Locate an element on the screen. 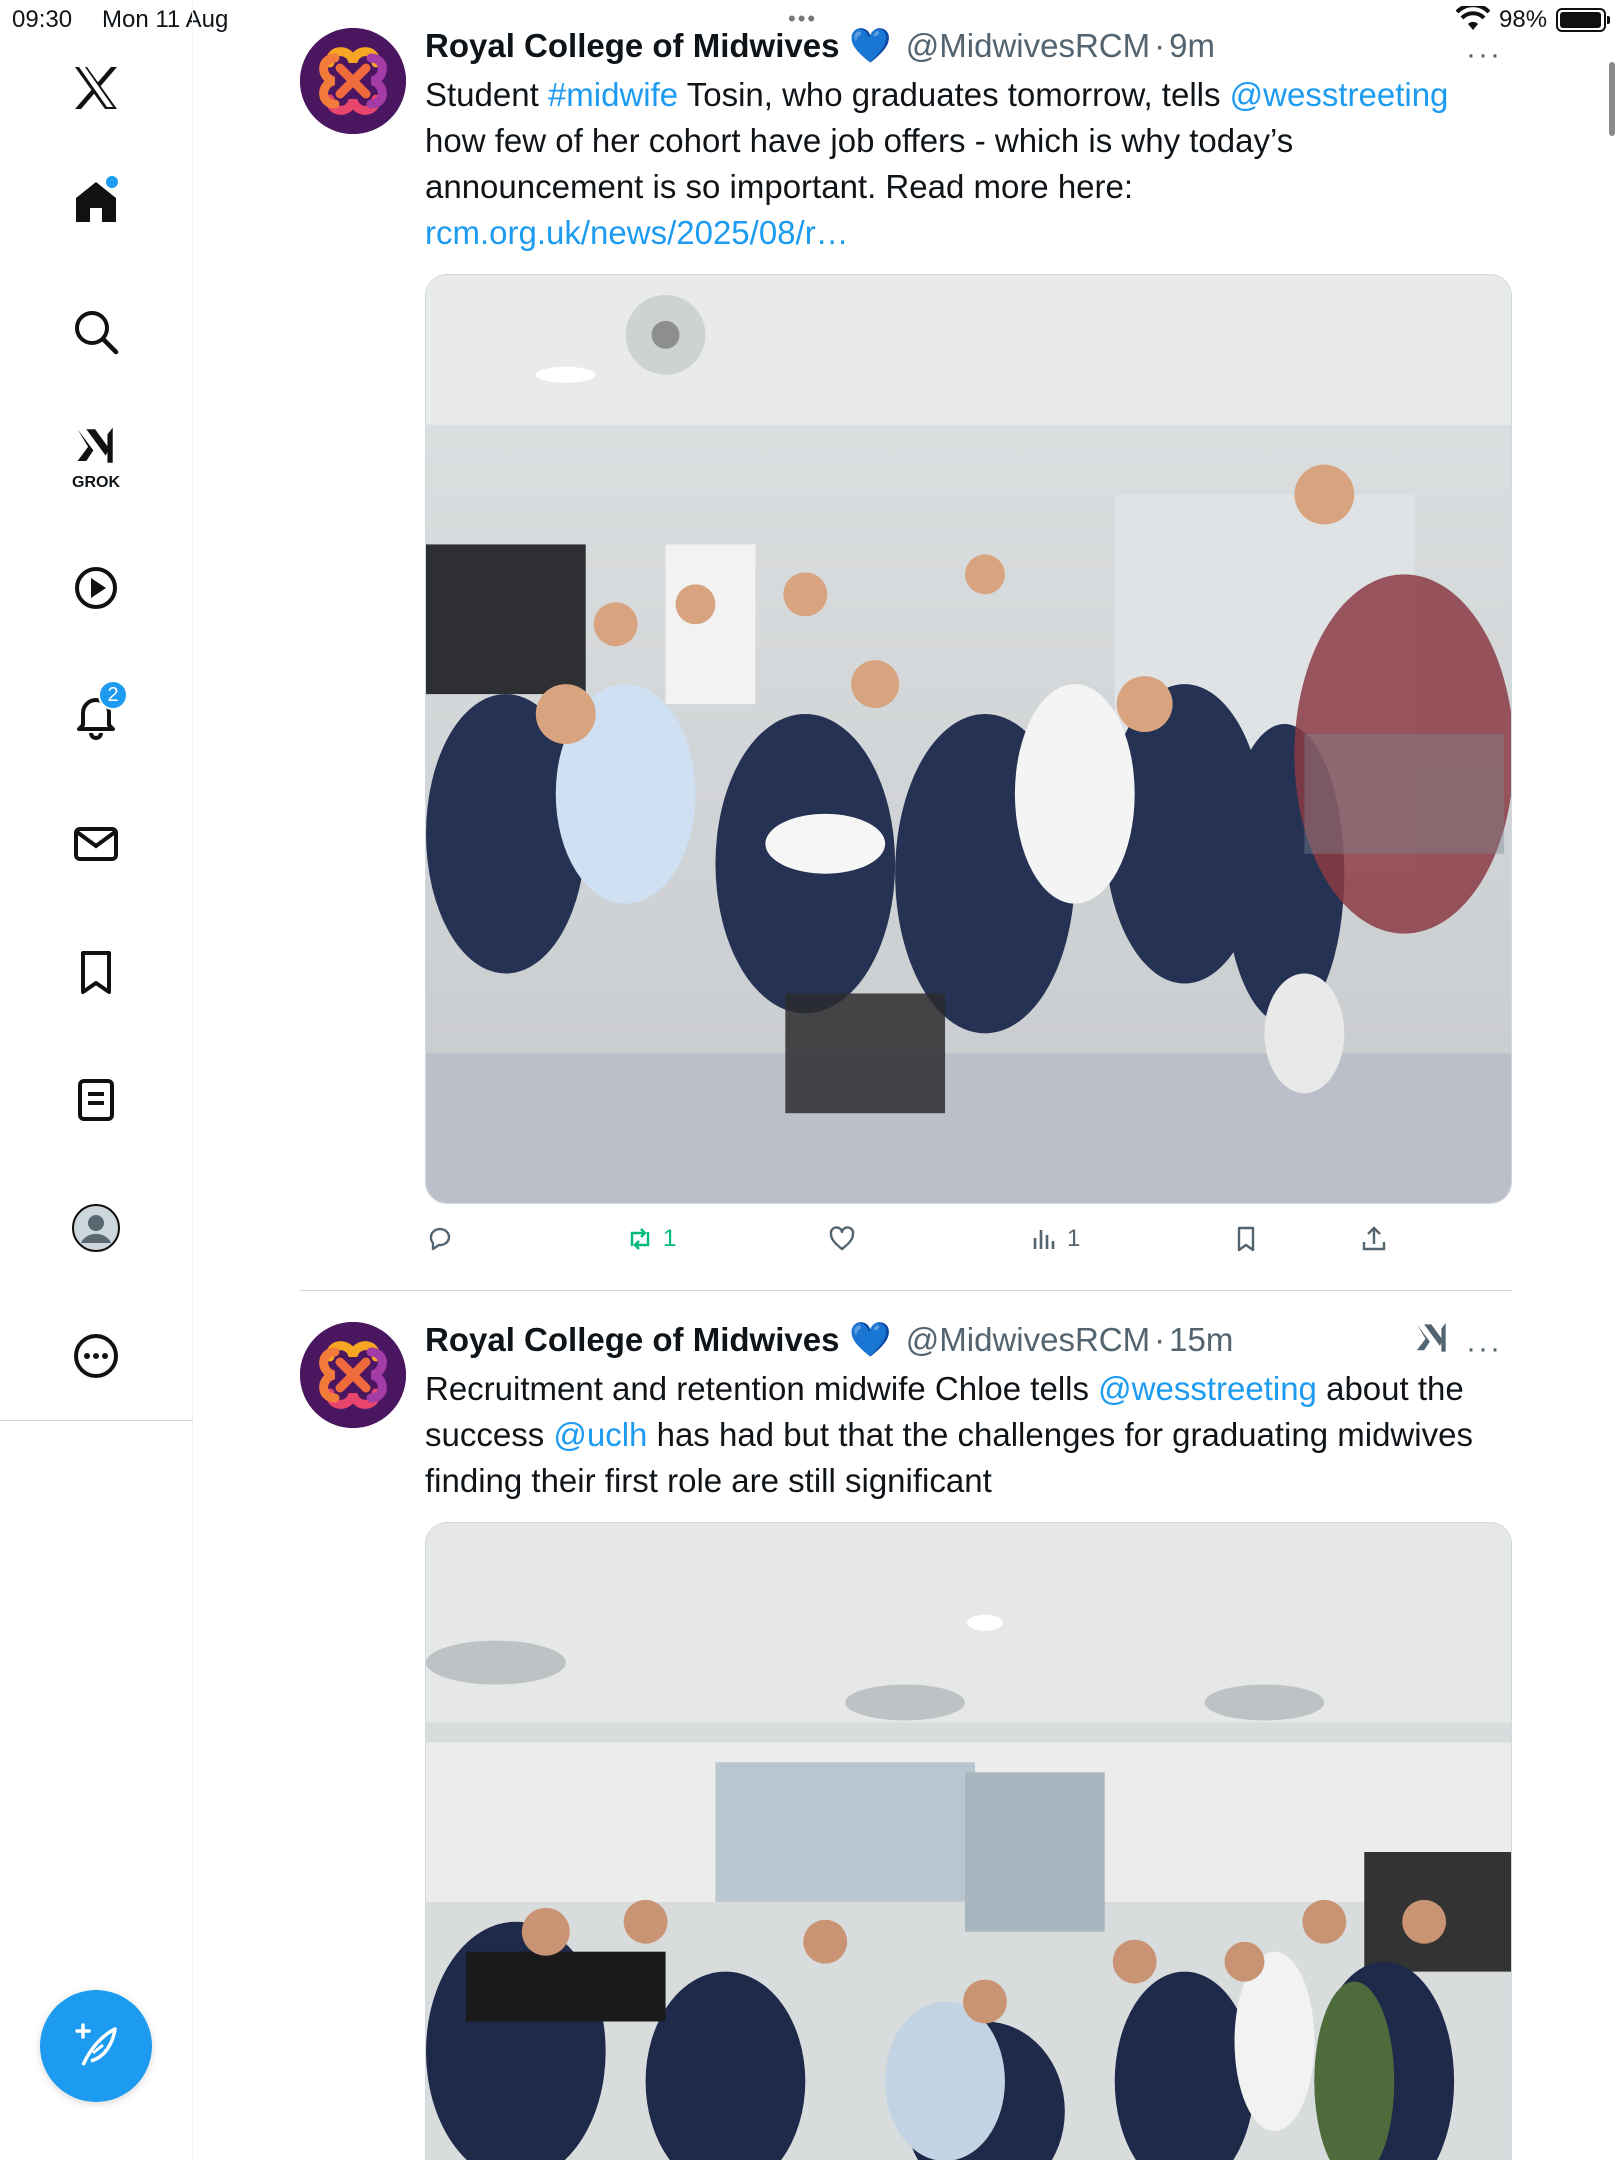 The image size is (1620, 2160). hashtag-link: #midwife is located at coordinates (613, 94).